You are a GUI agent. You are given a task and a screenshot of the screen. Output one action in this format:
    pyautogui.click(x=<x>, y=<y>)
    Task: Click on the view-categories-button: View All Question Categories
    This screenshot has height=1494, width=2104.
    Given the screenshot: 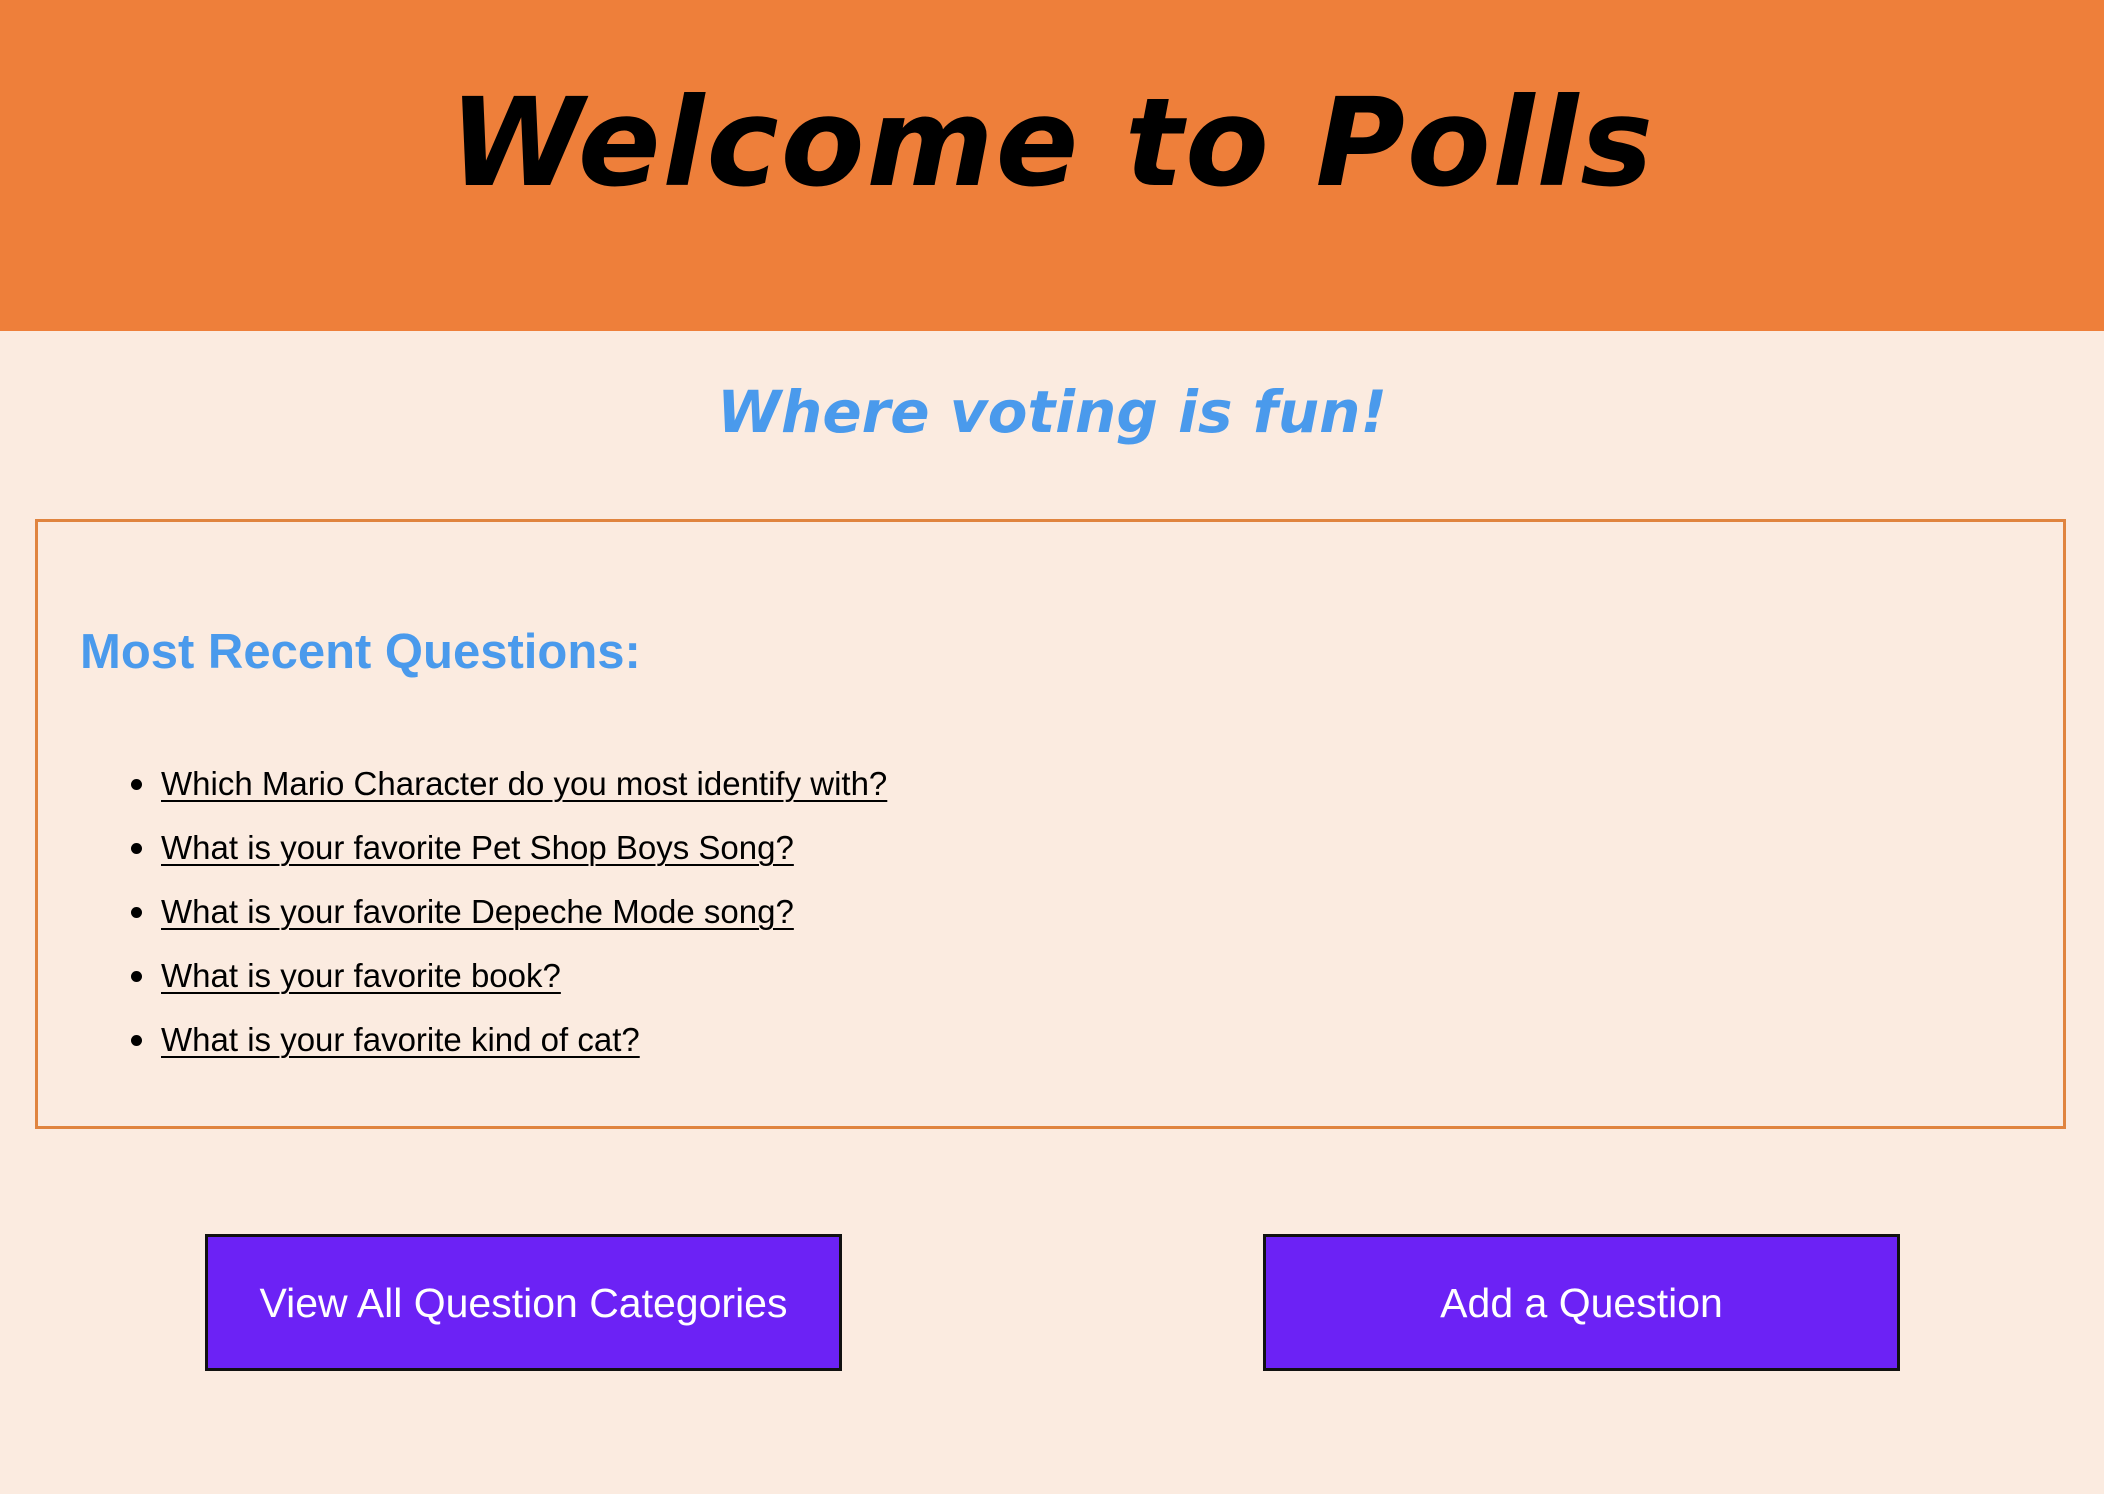 What is the action you would take?
    pyautogui.click(x=523, y=1302)
    